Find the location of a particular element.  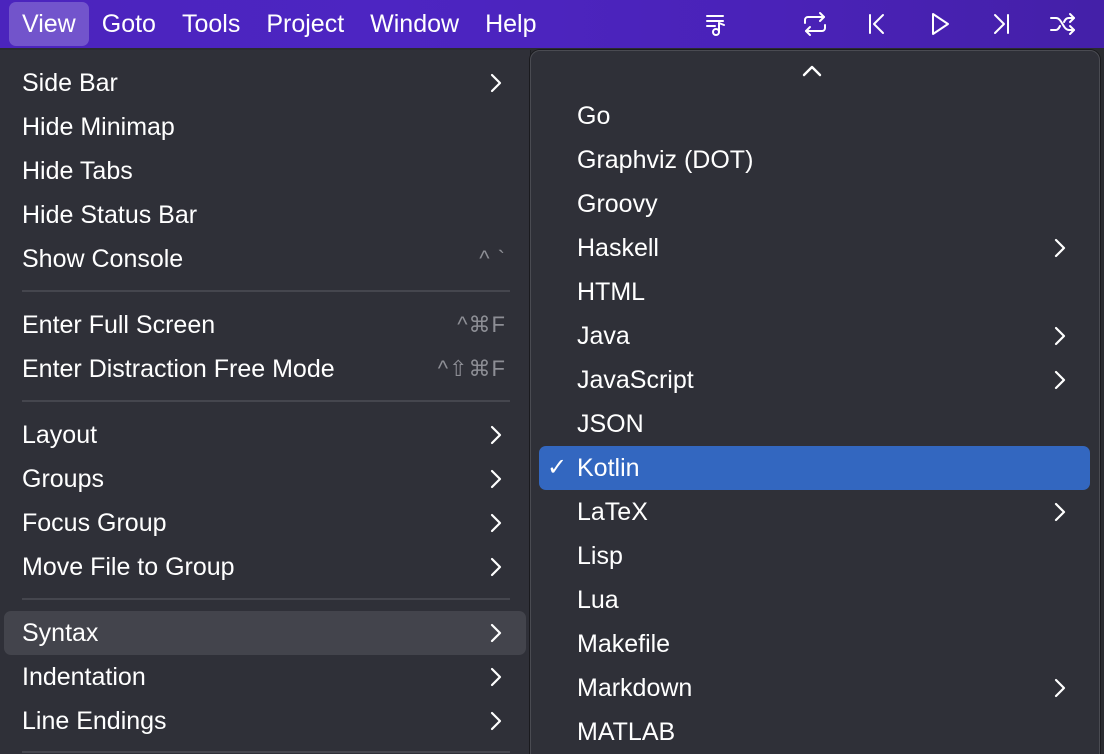

skip-forward-icon is located at coordinates (1001, 24).